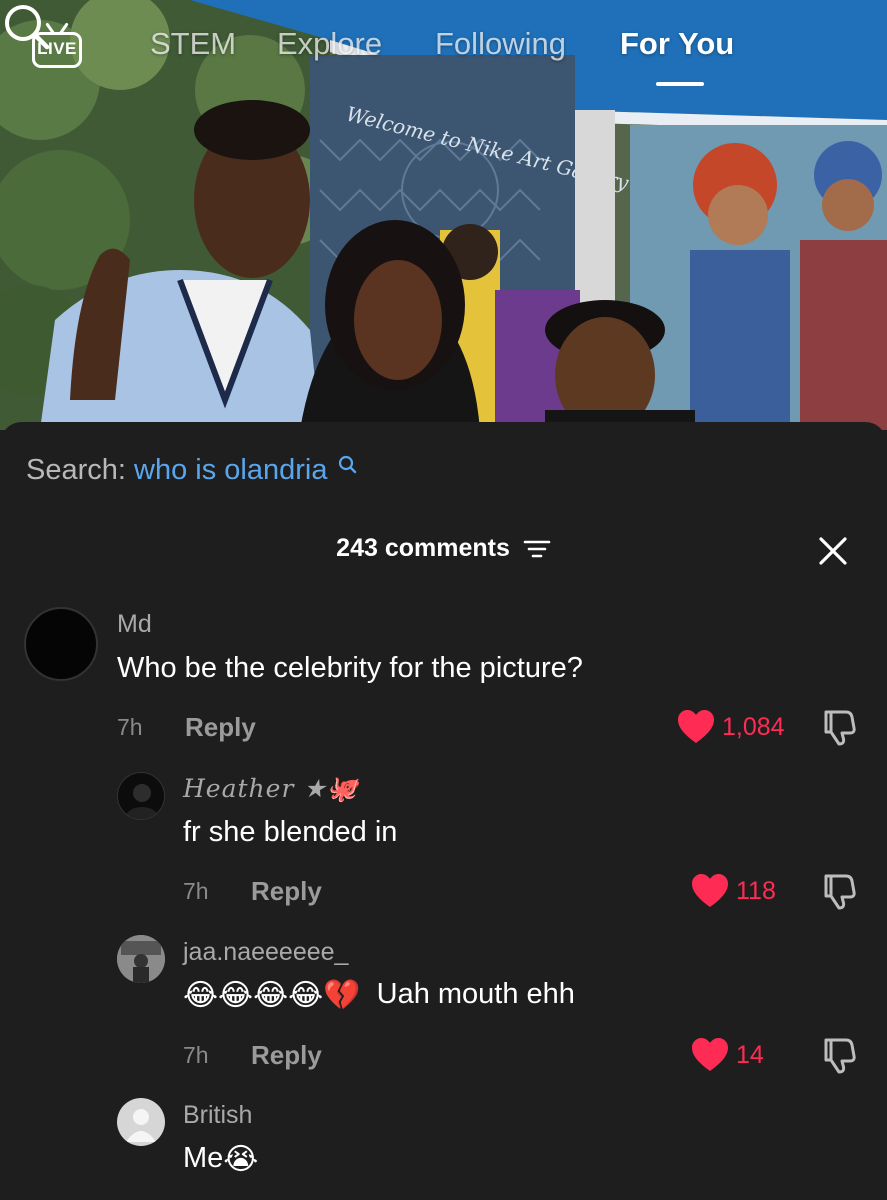  I want to click on like-count: 118, so click(756, 891).